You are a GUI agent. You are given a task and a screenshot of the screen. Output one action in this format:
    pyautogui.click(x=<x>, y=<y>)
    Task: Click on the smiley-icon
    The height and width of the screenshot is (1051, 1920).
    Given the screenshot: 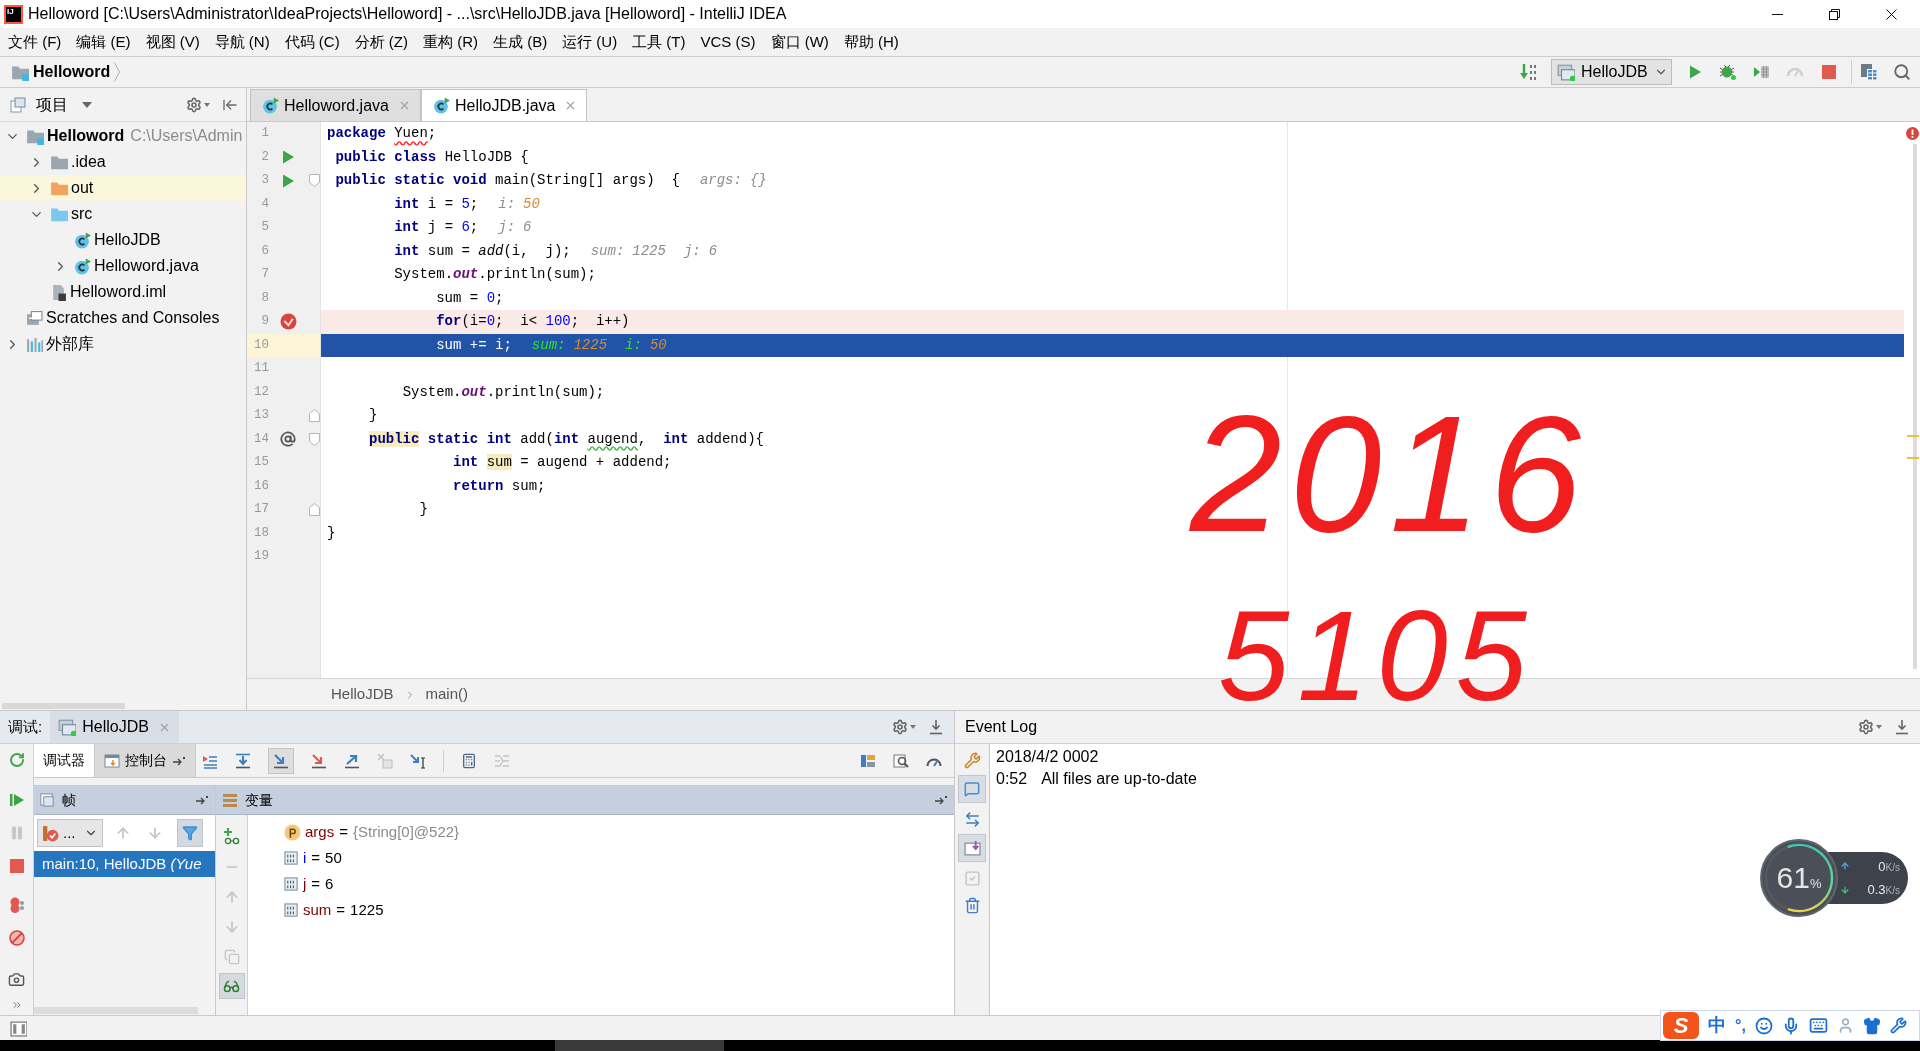 What is the action you would take?
    pyautogui.click(x=1763, y=1025)
    